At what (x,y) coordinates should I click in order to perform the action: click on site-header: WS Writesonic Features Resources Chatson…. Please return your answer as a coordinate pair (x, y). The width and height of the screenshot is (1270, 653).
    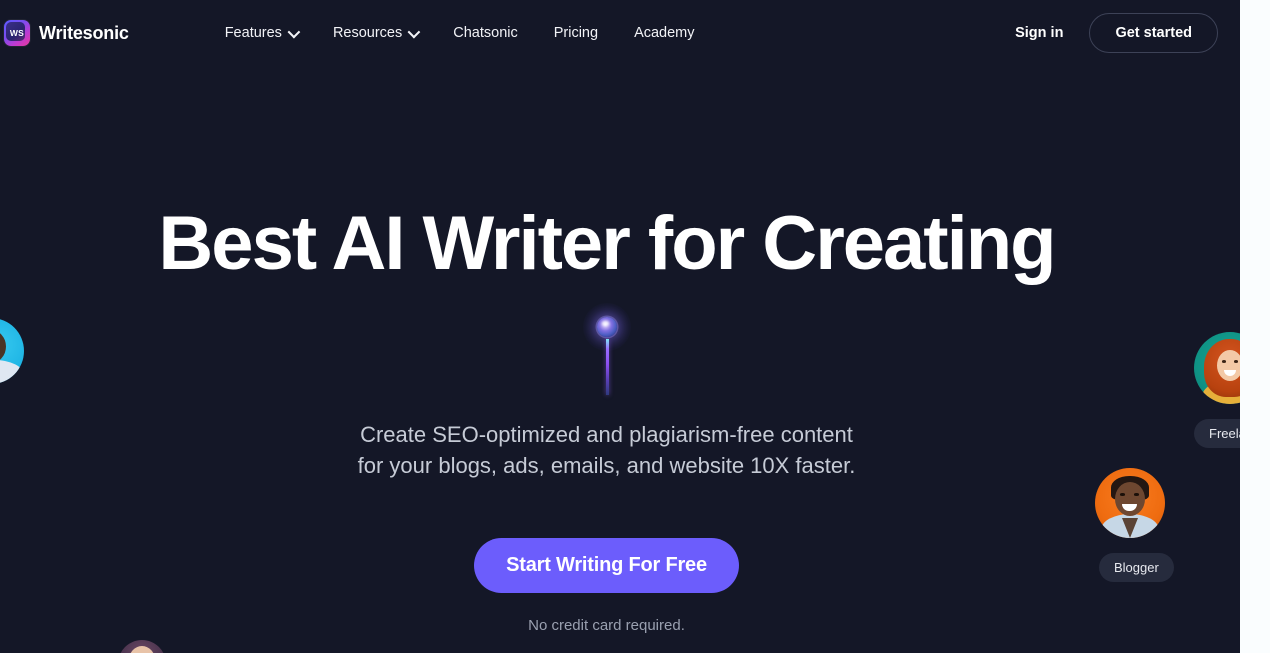
    Looking at the image, I should click on (620, 33).